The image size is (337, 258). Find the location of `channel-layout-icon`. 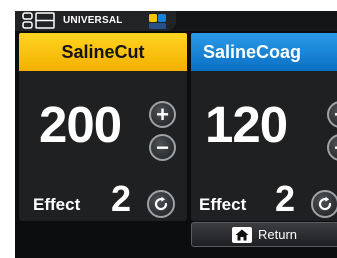

channel-layout-icon is located at coordinates (40, 23).